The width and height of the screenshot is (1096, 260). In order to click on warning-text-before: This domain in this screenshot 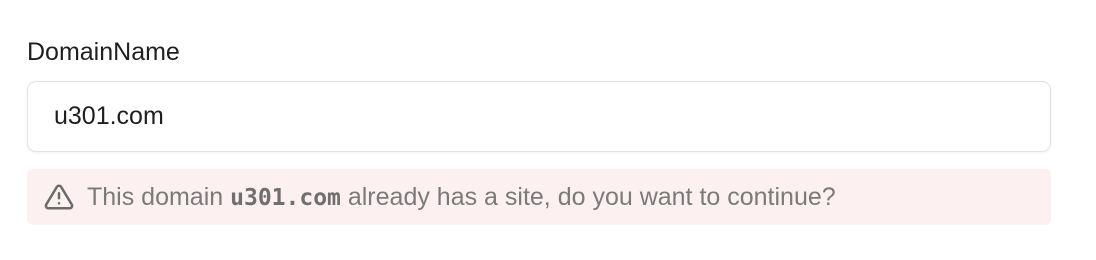, I will do `click(159, 196)`.